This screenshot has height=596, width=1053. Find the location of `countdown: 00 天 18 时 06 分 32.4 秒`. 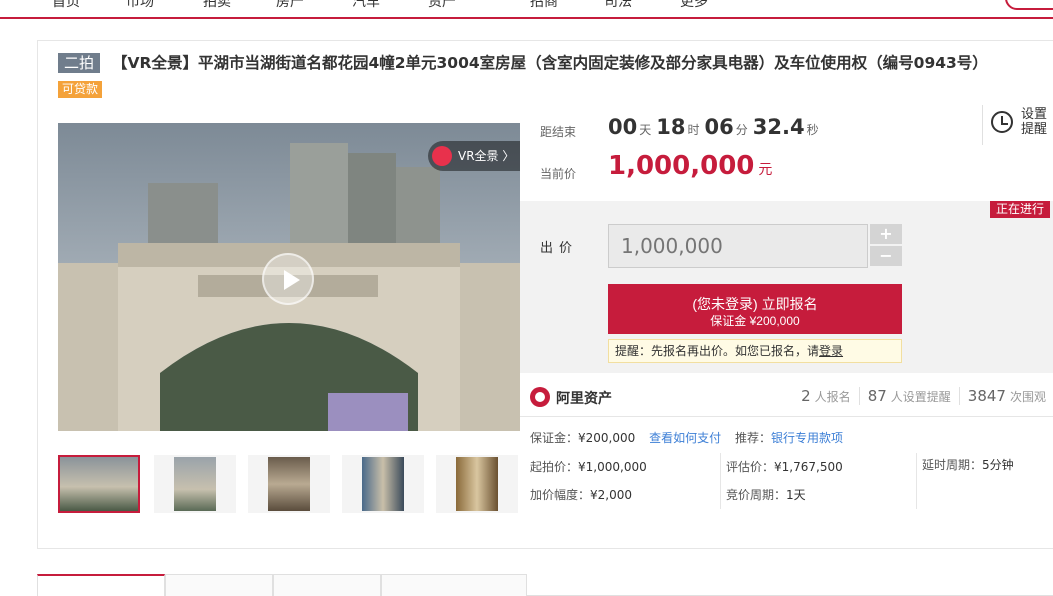

countdown: 00 天 18 时 06 分 32.4 秒 is located at coordinates (716, 127).